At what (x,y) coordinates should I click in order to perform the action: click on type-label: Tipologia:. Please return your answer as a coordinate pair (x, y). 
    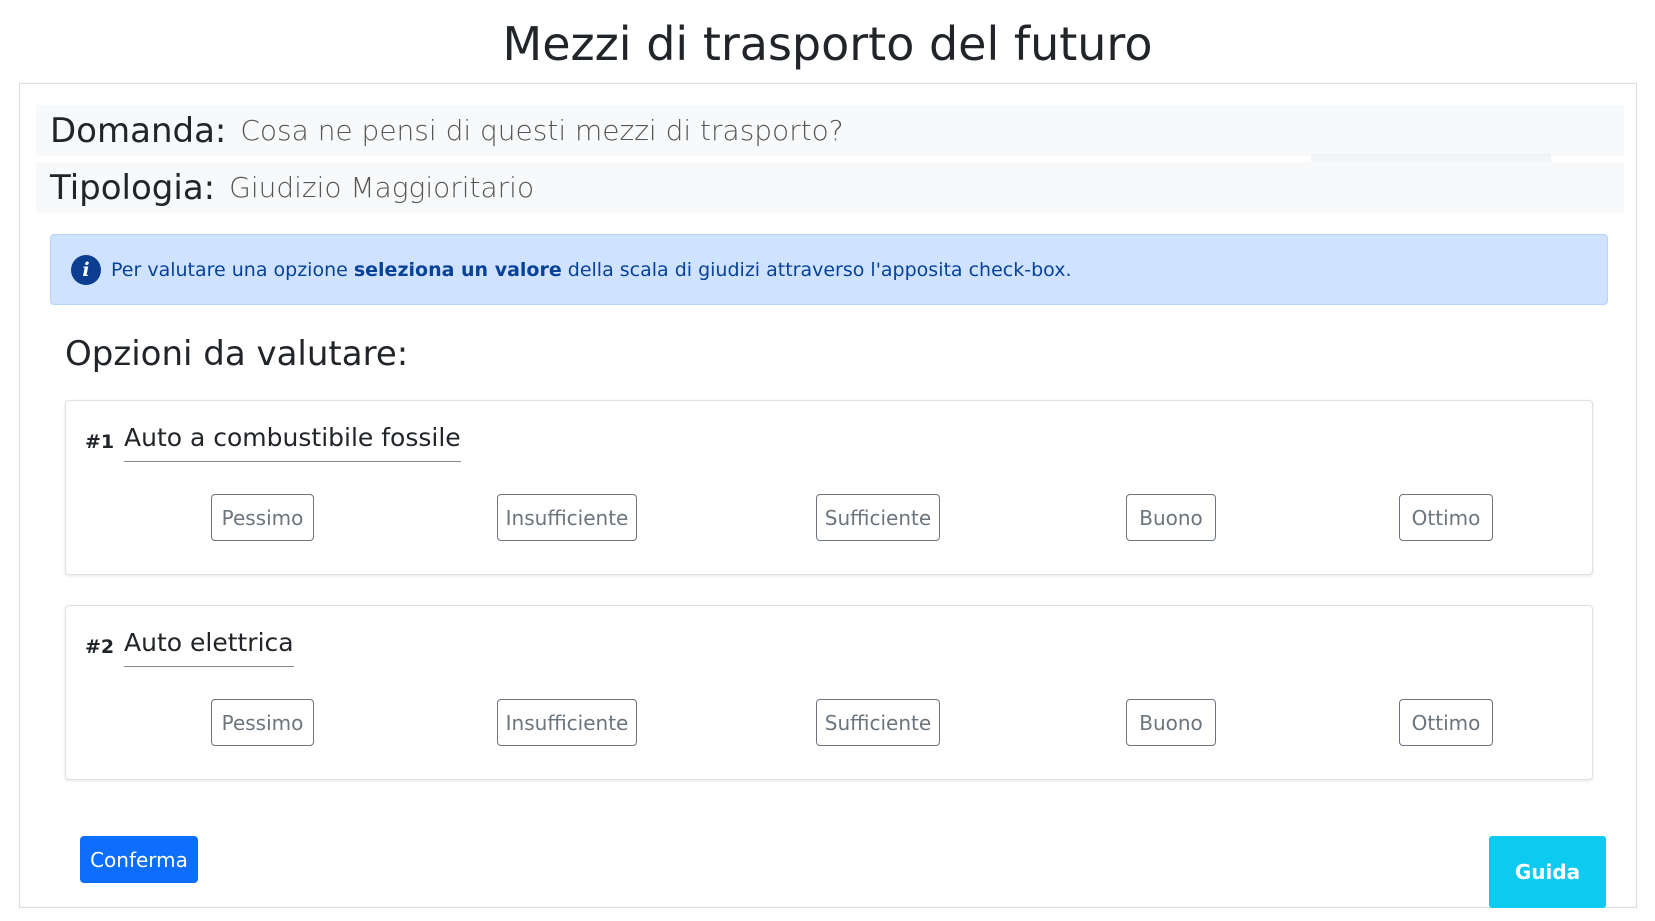
    Looking at the image, I should click on (133, 187).